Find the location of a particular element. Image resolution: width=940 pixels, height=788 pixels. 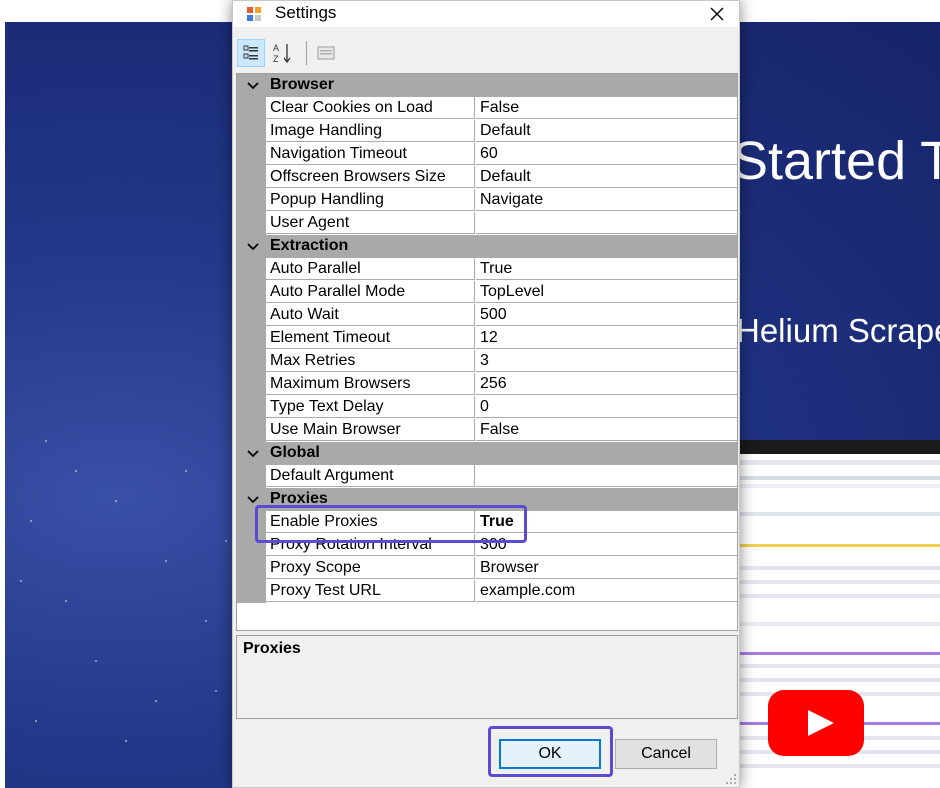

property-value: Navigate is located at coordinates (606, 200).